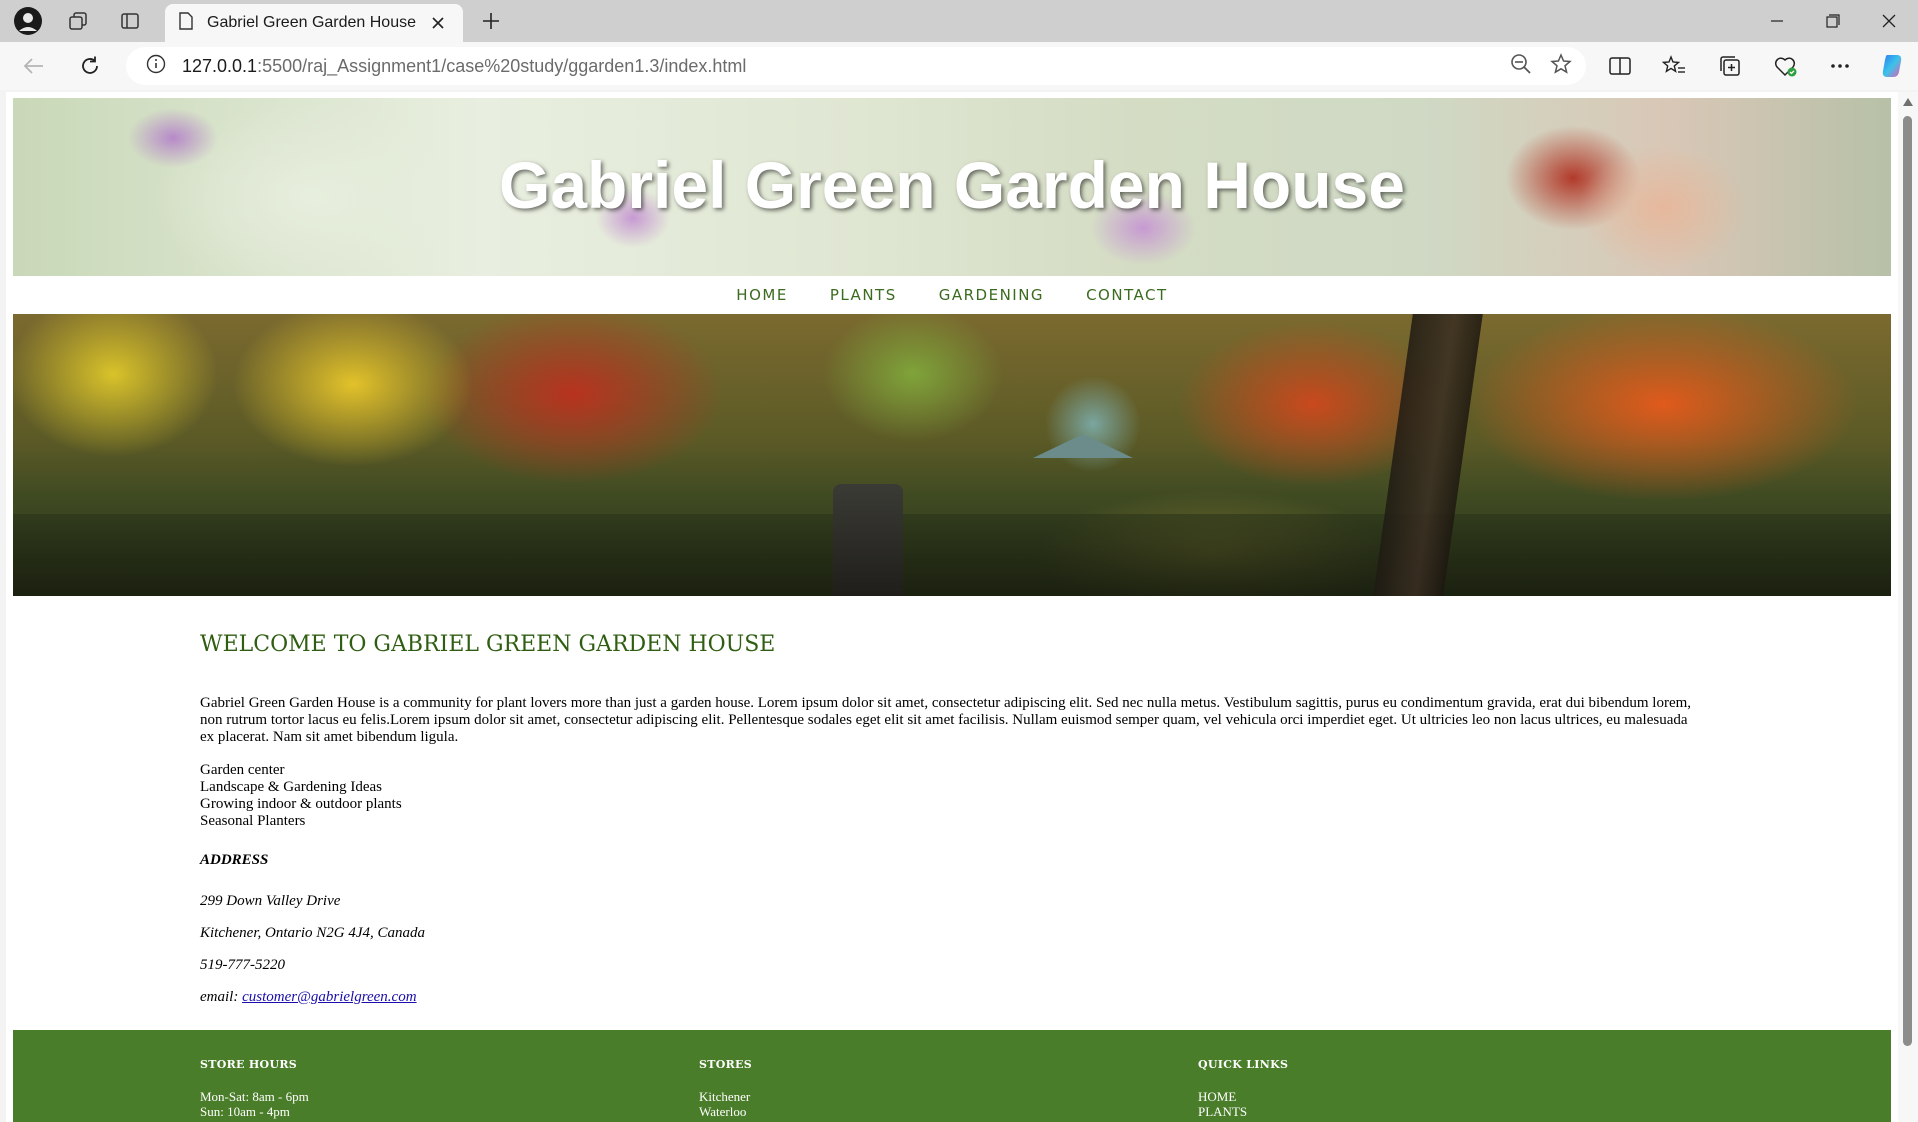 This screenshot has height=1122, width=1918. Describe the element at coordinates (991, 295) in the screenshot. I see `nav-gardening: GARDENING` at that location.